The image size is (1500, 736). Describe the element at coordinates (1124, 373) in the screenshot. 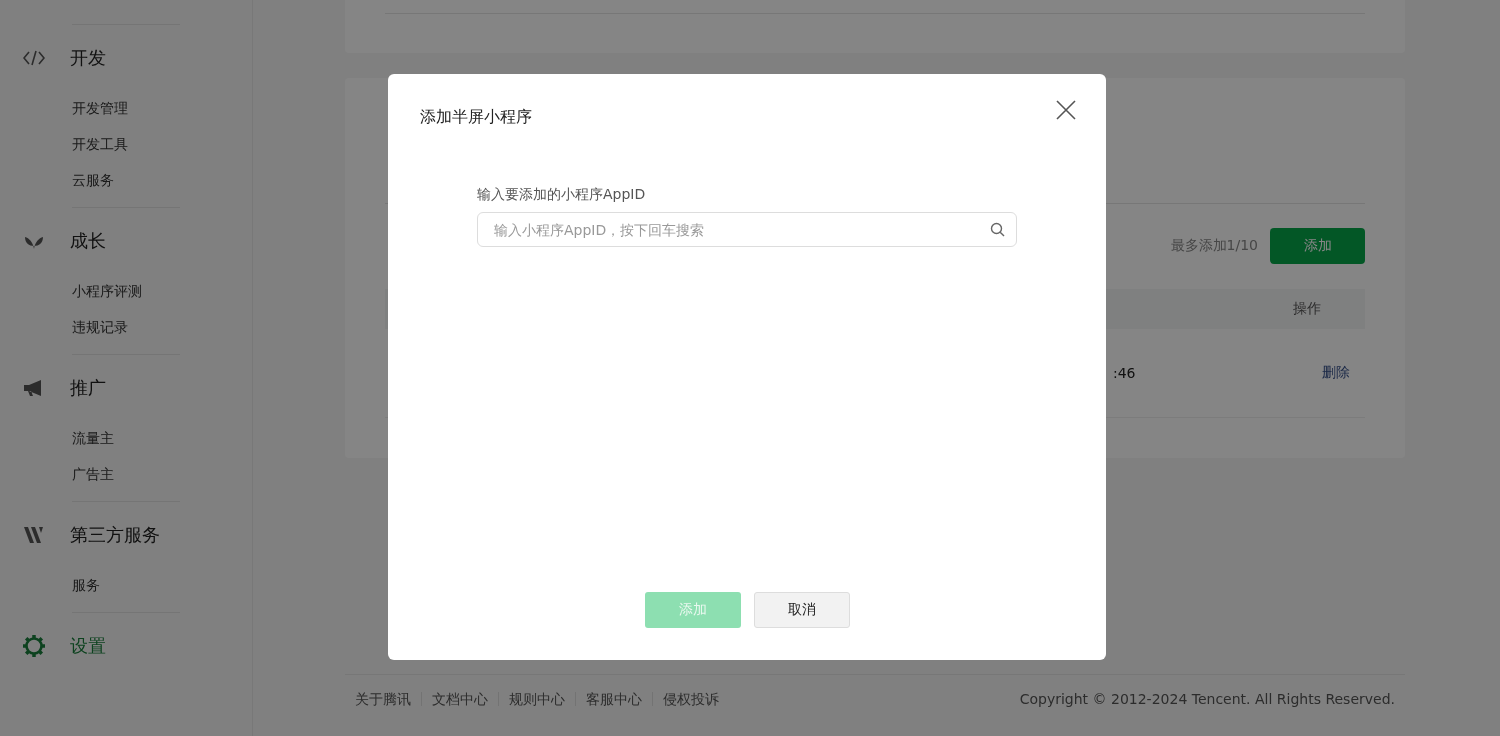

I see `table-cell: :46` at that location.